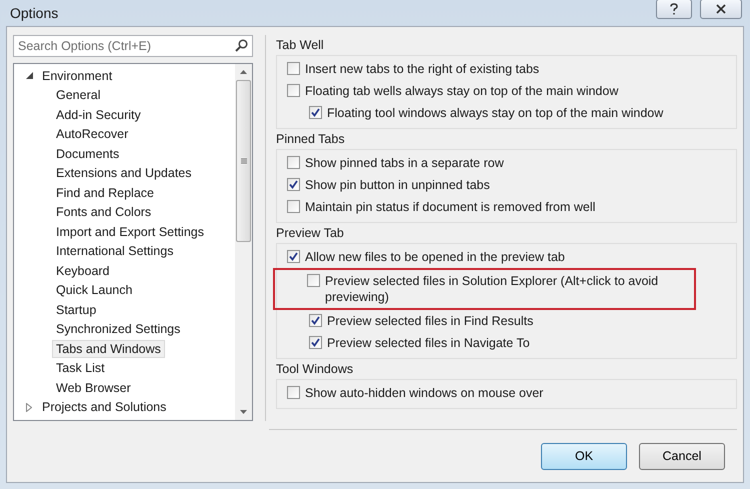 The height and width of the screenshot is (489, 750). What do you see at coordinates (29, 76) in the screenshot?
I see `expanded-triangle-icon` at bounding box center [29, 76].